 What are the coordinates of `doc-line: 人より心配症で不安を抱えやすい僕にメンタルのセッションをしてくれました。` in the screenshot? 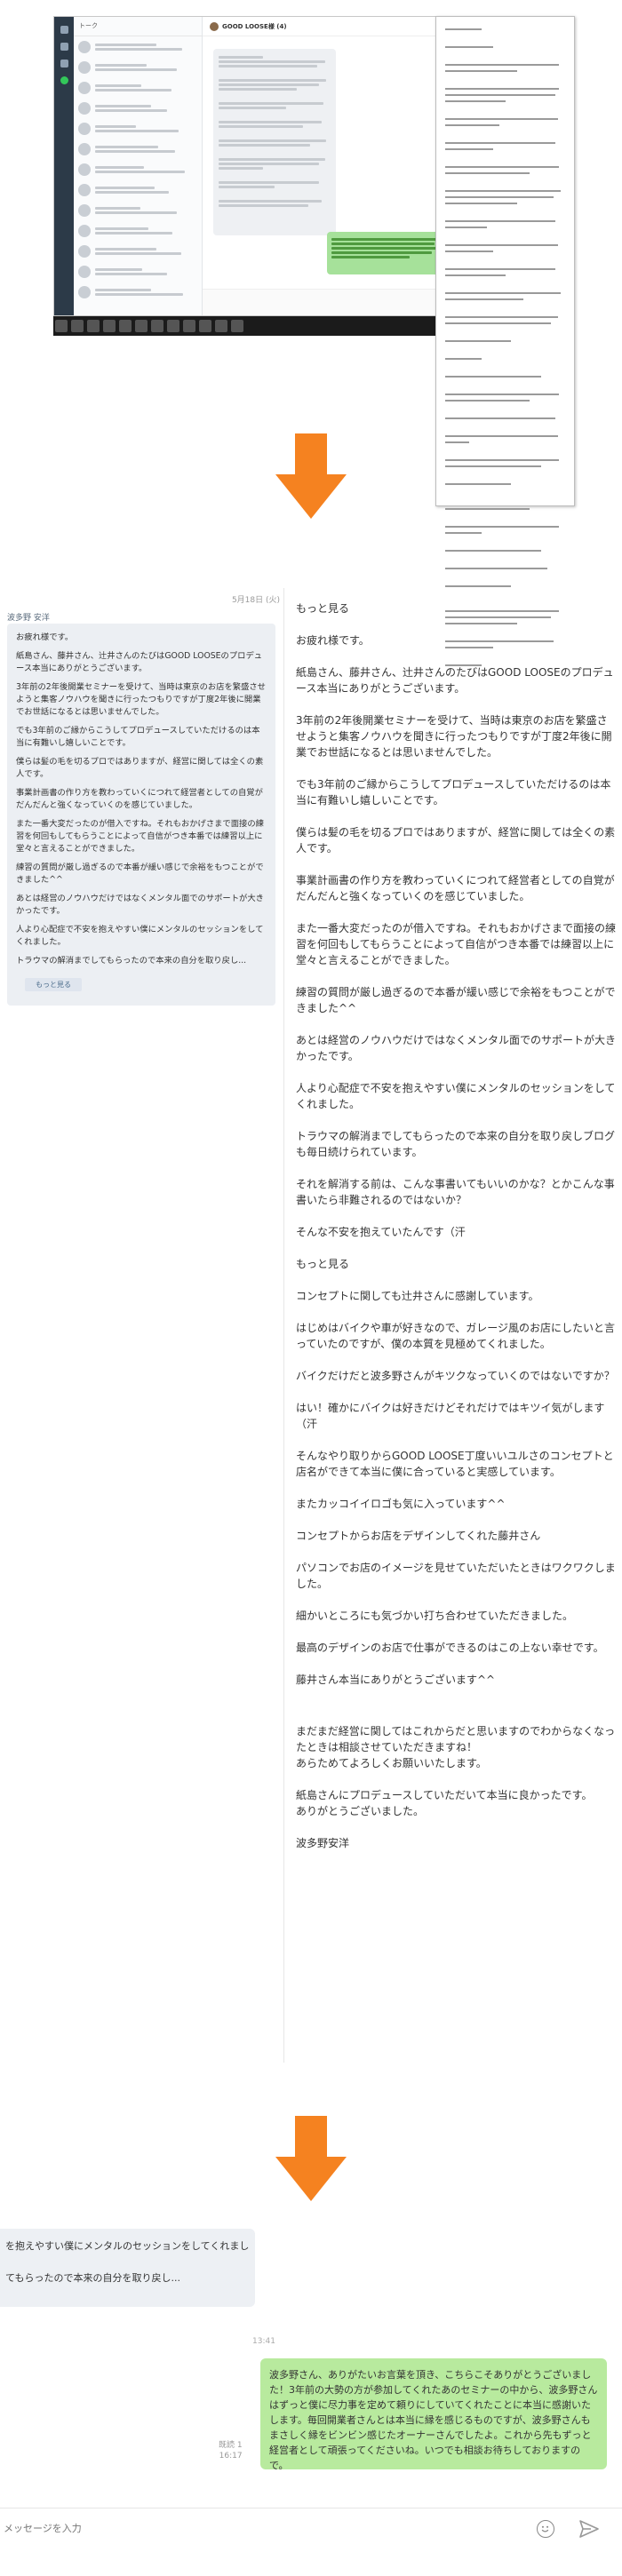 It's located at (456, 1096).